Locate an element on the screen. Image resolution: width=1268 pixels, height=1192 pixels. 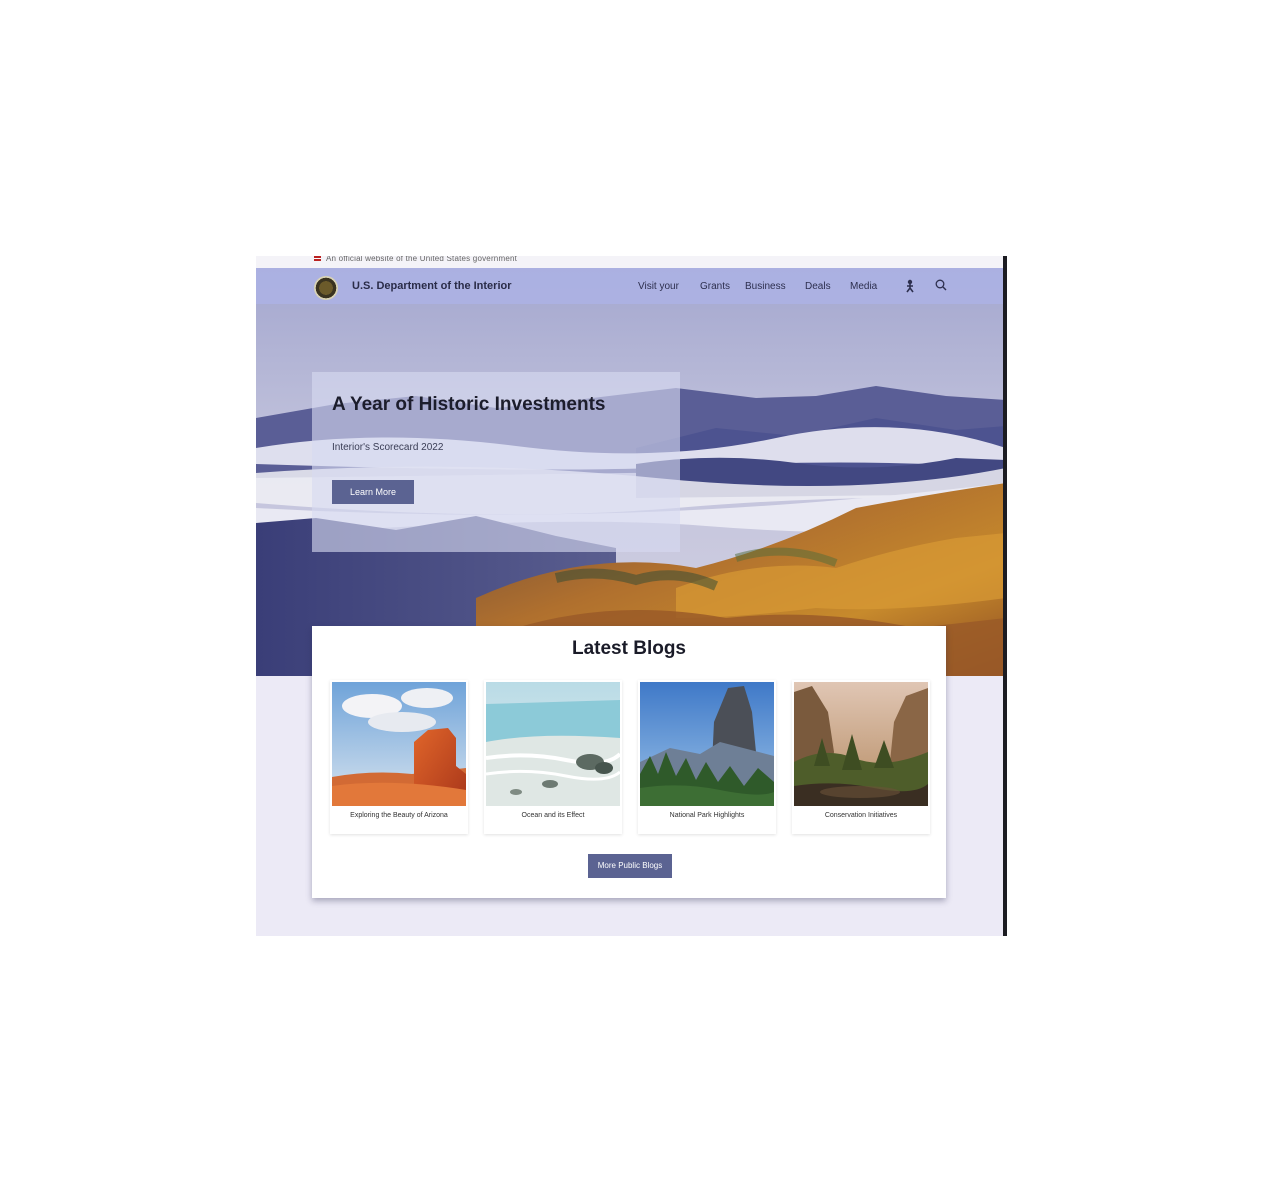
nav-visit: Visit your is located at coordinates (658, 286).